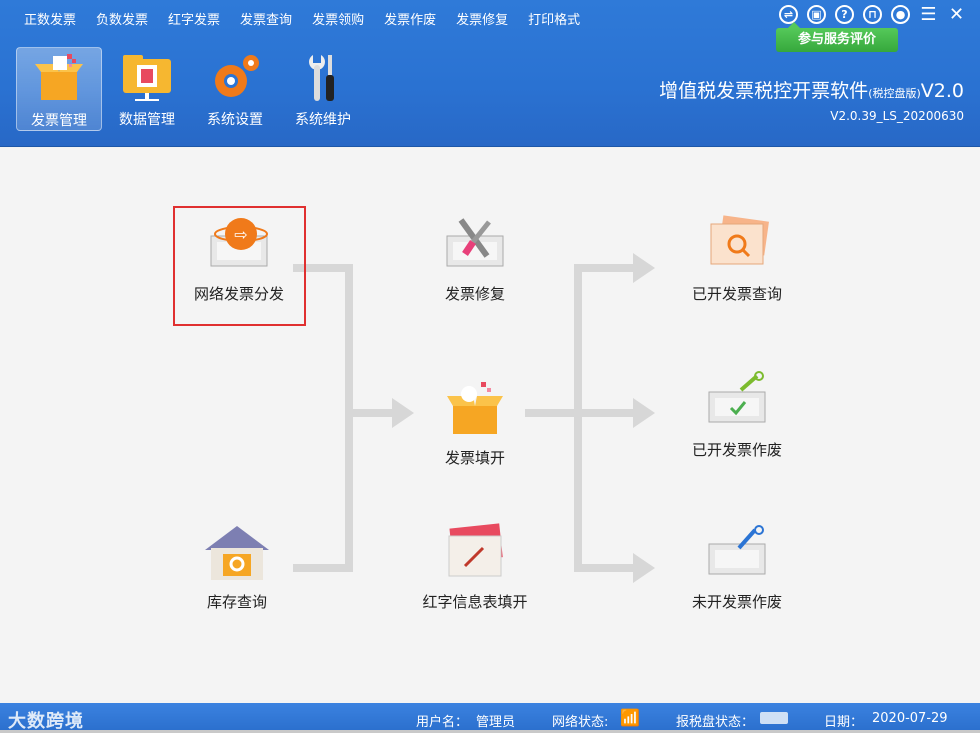 This screenshot has height=733, width=980. Describe the element at coordinates (580, 722) in the screenshot. I see `network-status-label: 网络状态:` at that location.